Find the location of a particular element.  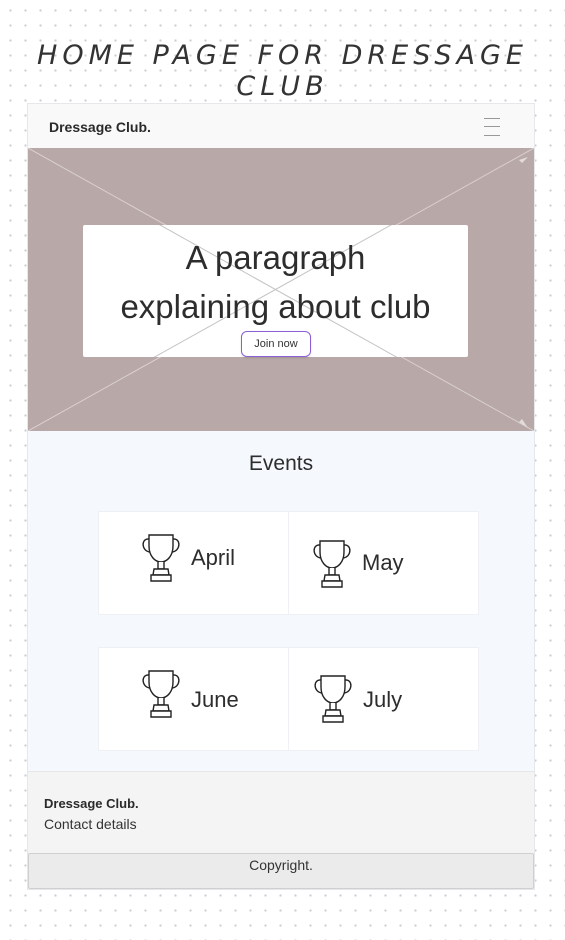

copyright-text: Copyright. is located at coordinates (281, 865).